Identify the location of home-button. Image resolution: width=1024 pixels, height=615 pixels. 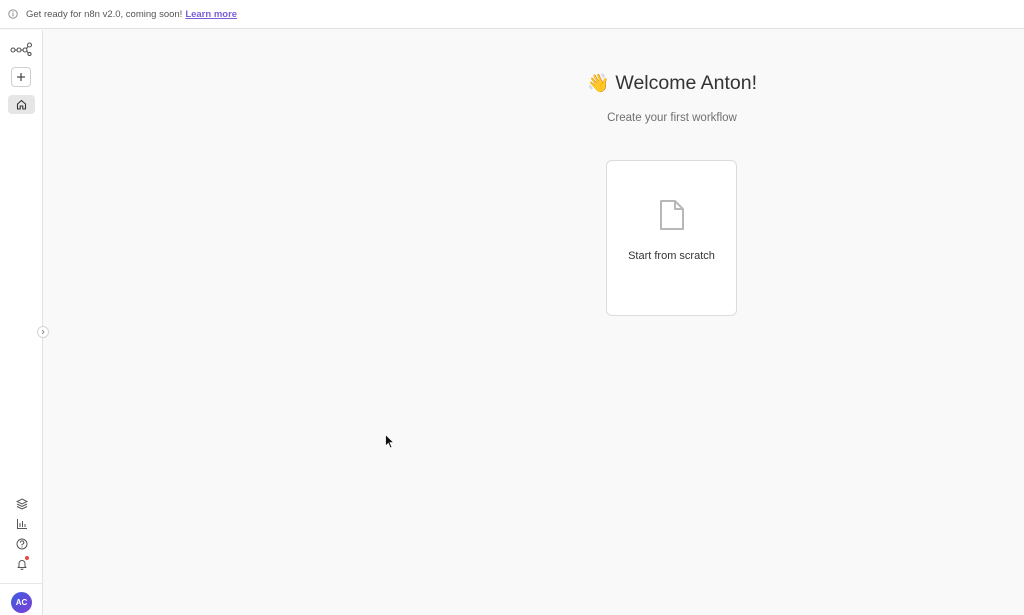
(21, 104).